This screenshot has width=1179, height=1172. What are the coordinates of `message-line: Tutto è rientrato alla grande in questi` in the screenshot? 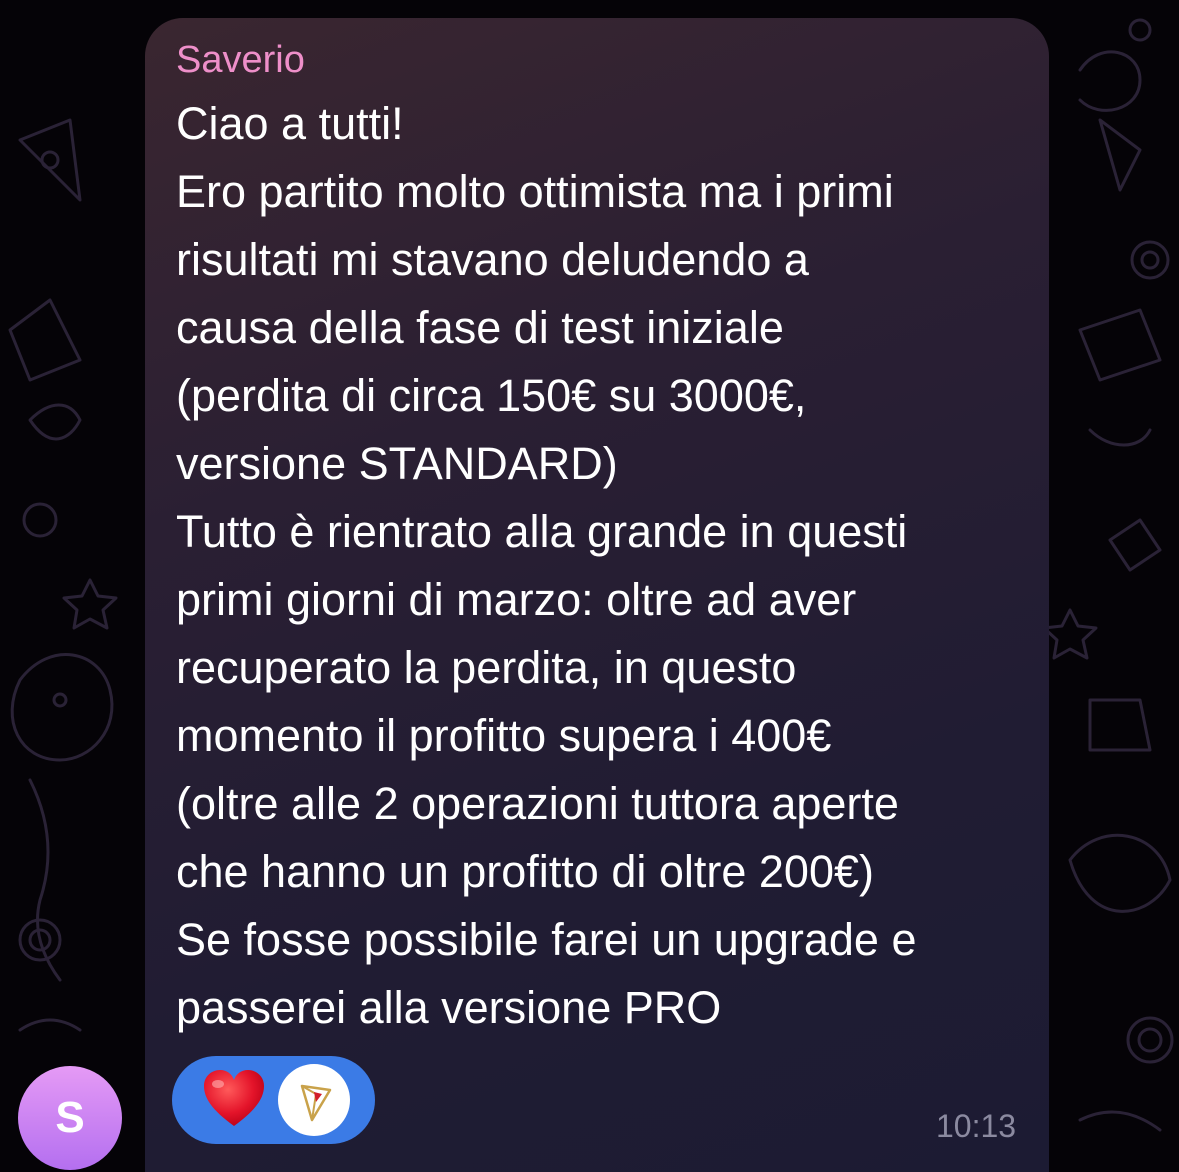 It's located at (542, 531).